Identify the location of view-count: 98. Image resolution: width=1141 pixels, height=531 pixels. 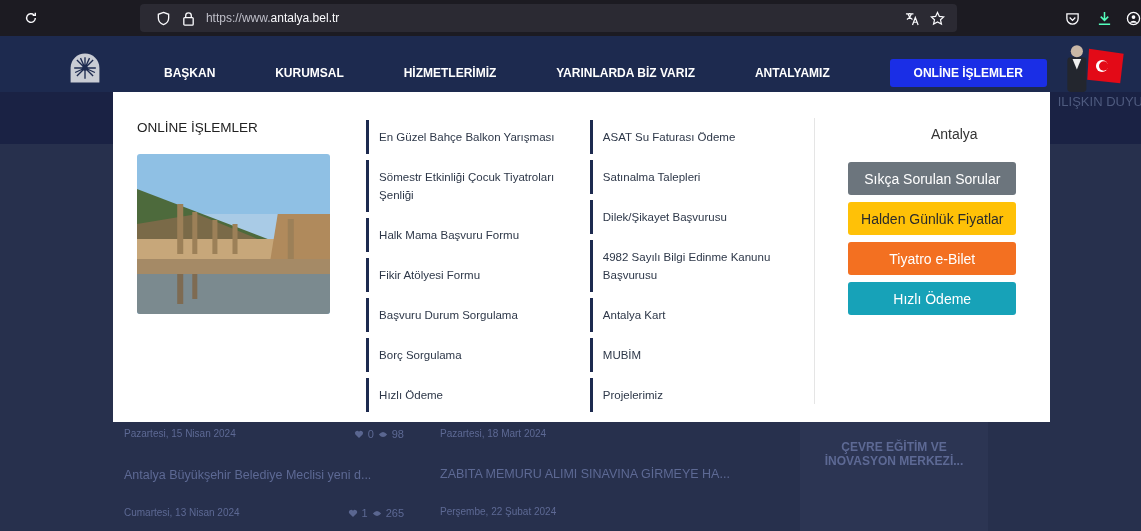
(397, 434).